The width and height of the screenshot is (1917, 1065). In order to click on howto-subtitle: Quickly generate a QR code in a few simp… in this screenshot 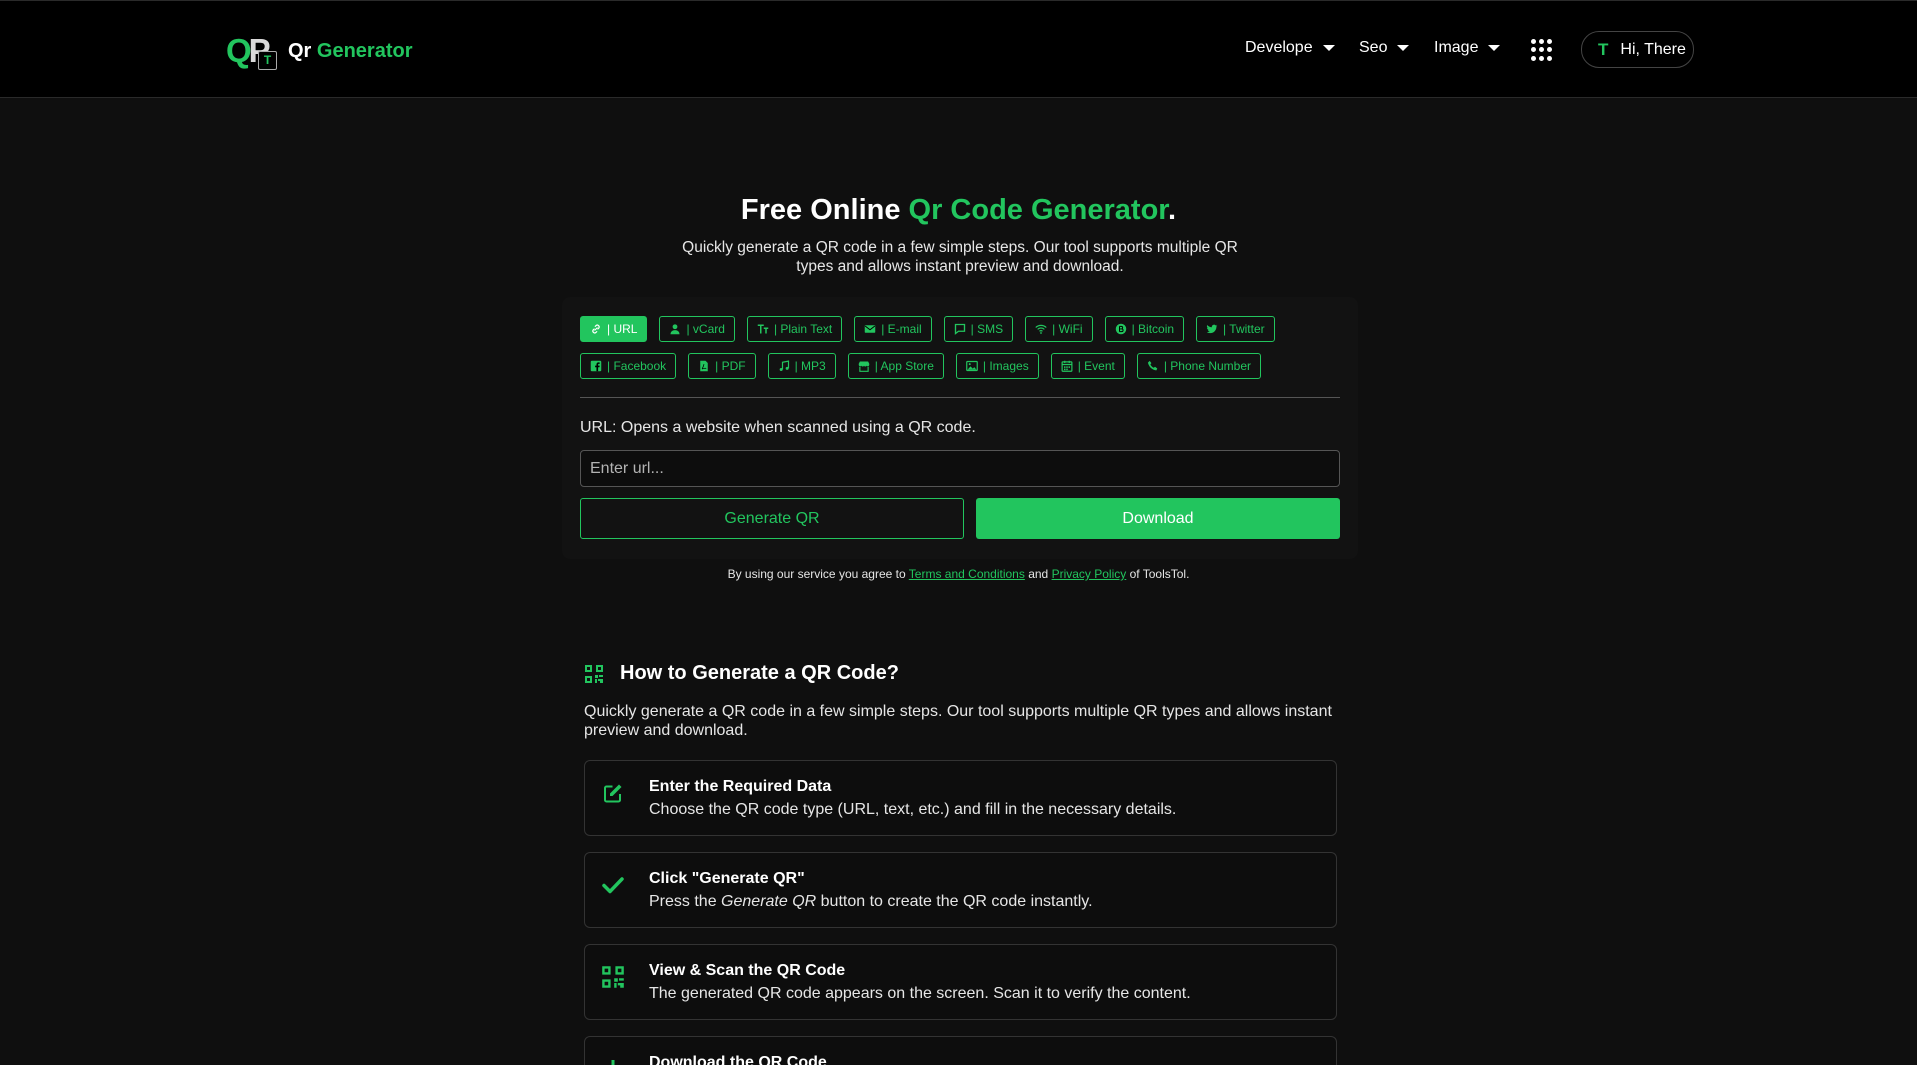, I will do `click(958, 721)`.